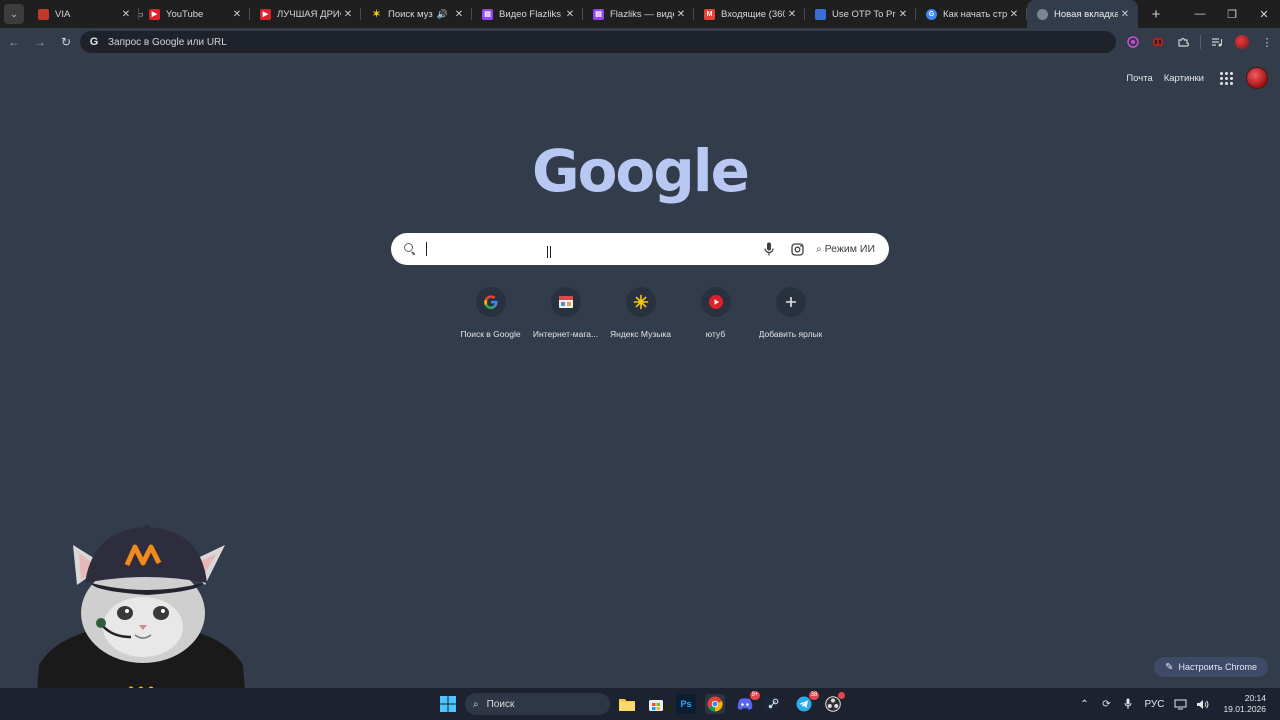 Image resolution: width=1280 pixels, height=720 pixels. Describe the element at coordinates (640, 302) in the screenshot. I see `yandex-music-icon` at that location.